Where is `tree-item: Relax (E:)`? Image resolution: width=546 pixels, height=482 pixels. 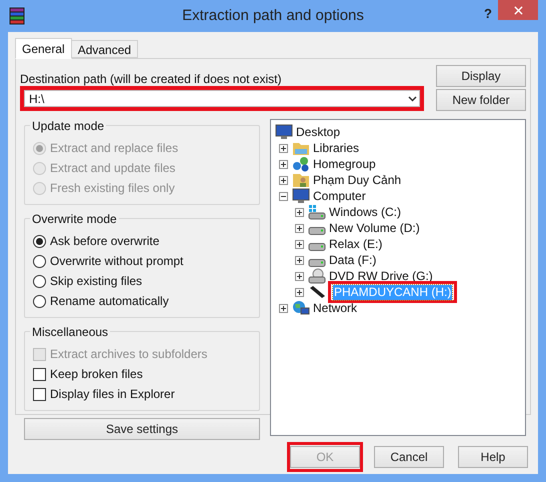
tree-item: Relax (E:) is located at coordinates (356, 244).